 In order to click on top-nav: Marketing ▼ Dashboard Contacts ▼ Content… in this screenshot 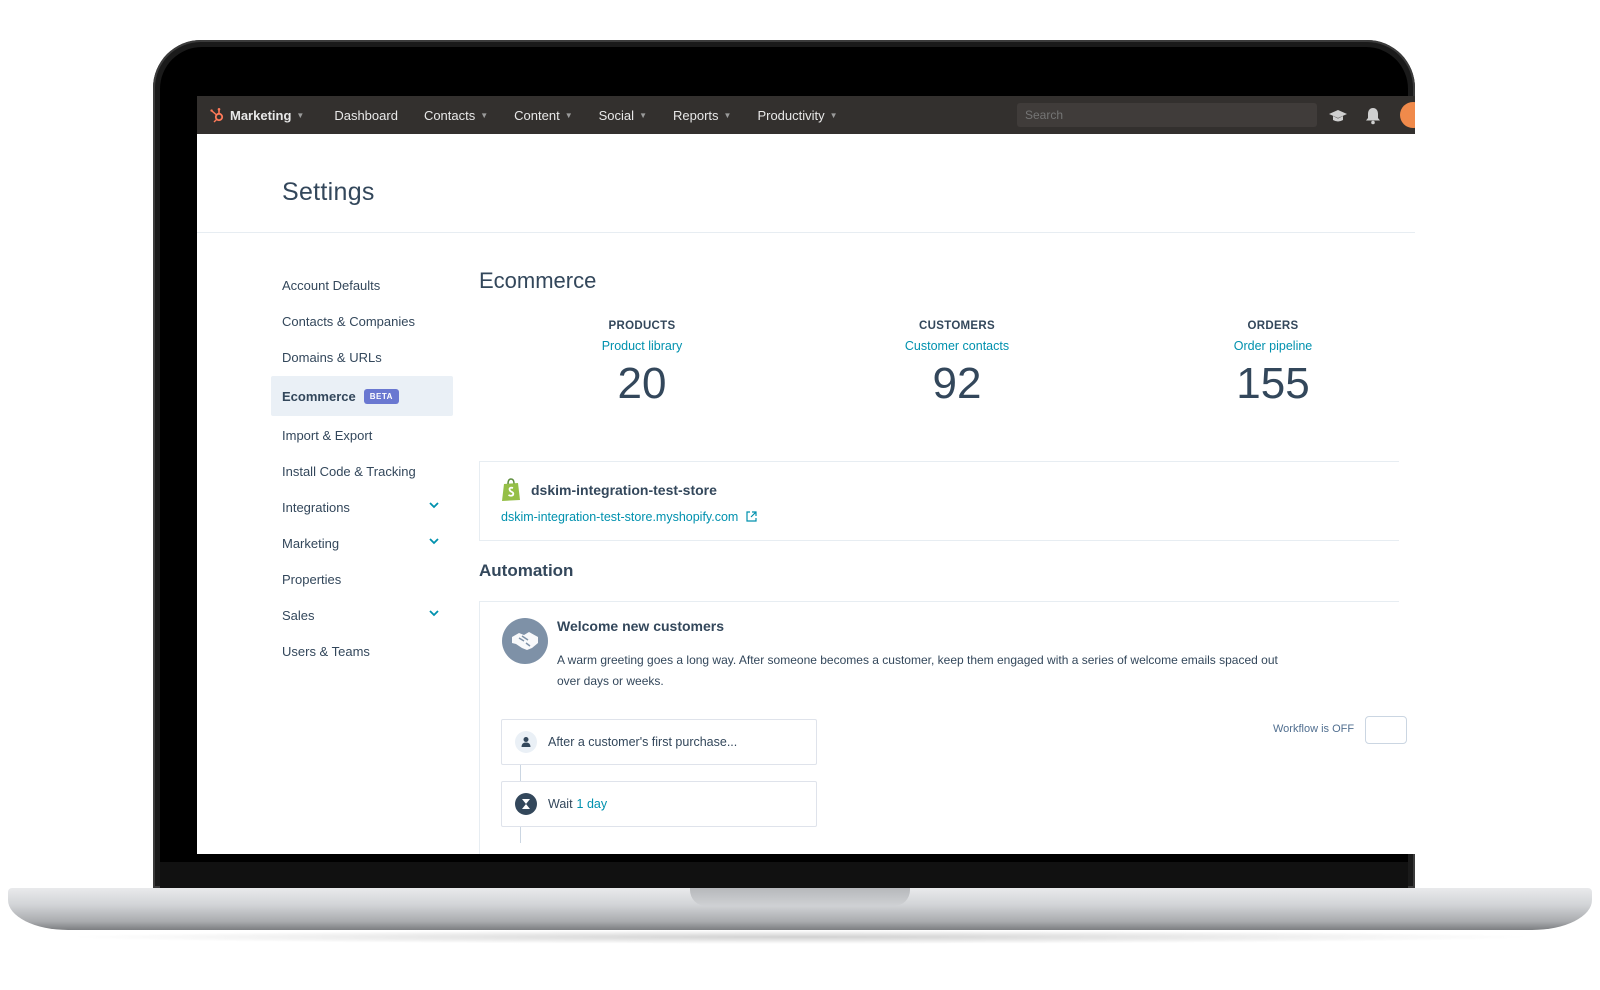, I will do `click(806, 115)`.